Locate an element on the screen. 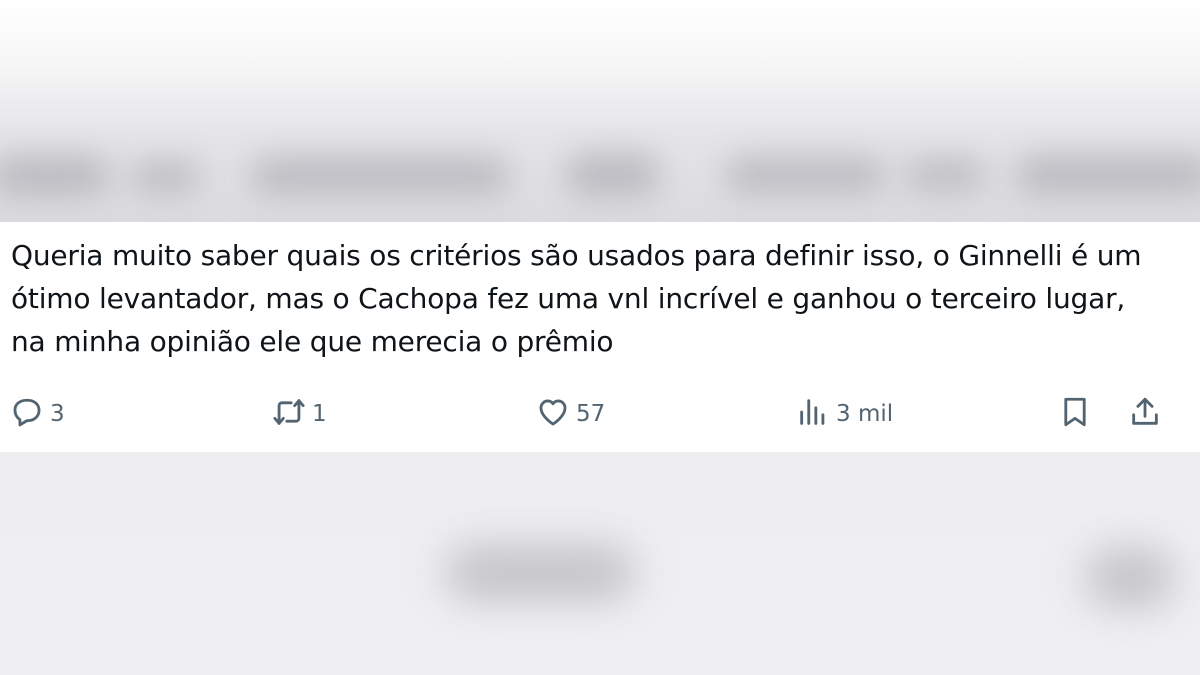 The height and width of the screenshot is (675, 1200). reply-count: 3 is located at coordinates (57, 414).